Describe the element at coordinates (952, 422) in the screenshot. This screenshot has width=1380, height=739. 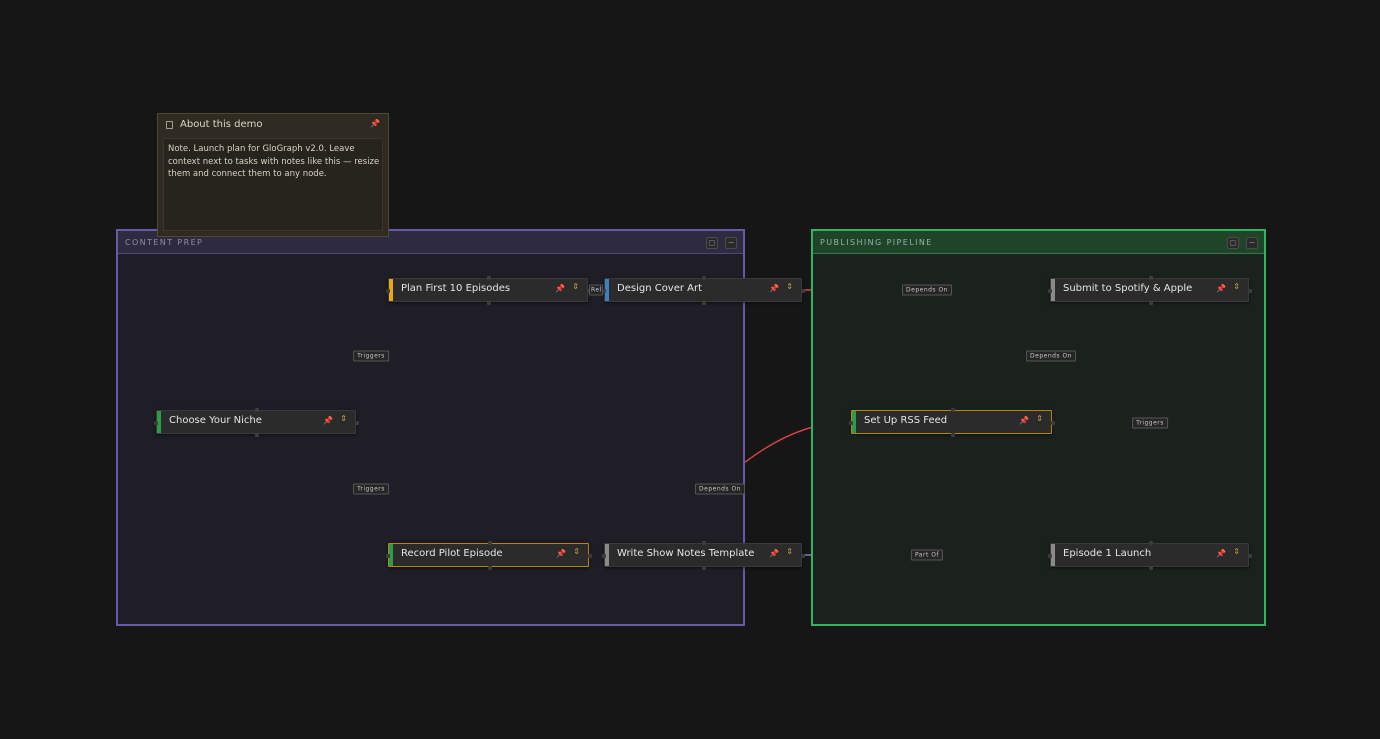
I see `node-set-up-rss-feed: Set Up RSS Feed 📌 ⇕` at that location.